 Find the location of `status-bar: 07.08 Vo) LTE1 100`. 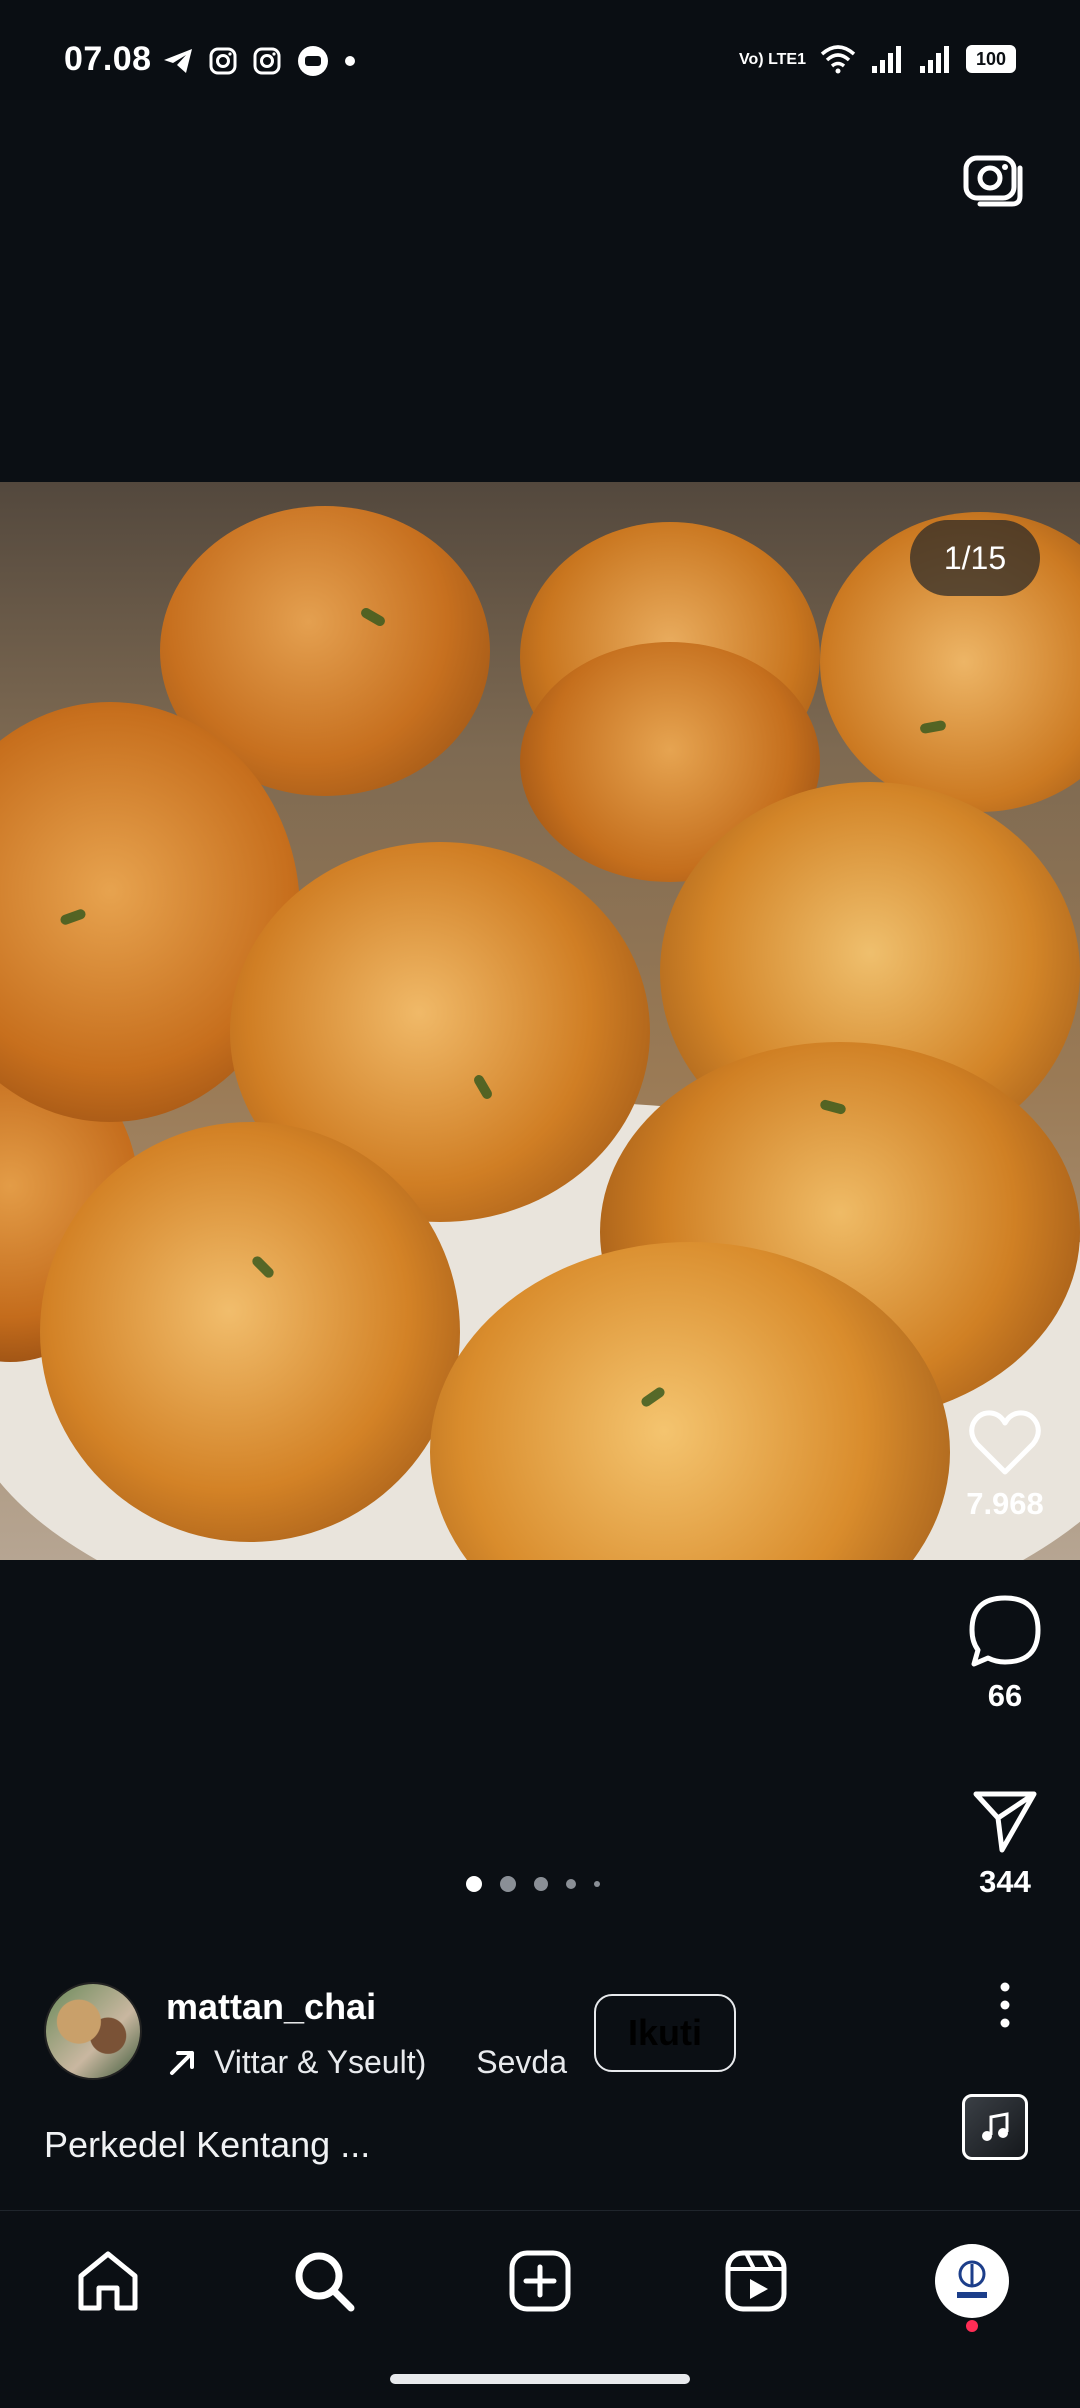

status-bar: 07.08 Vo) LTE1 100 is located at coordinates (540, 50).